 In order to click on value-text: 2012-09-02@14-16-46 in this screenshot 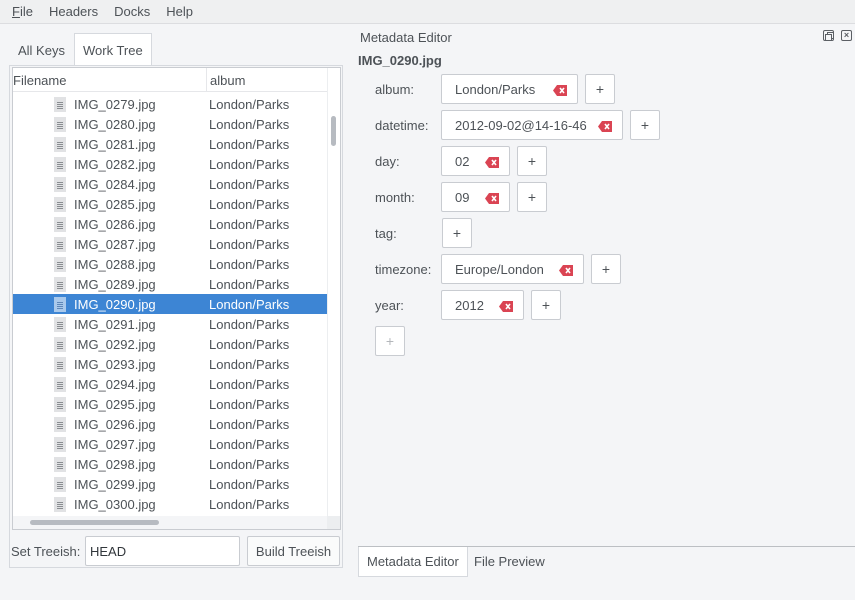, I will do `click(521, 125)`.